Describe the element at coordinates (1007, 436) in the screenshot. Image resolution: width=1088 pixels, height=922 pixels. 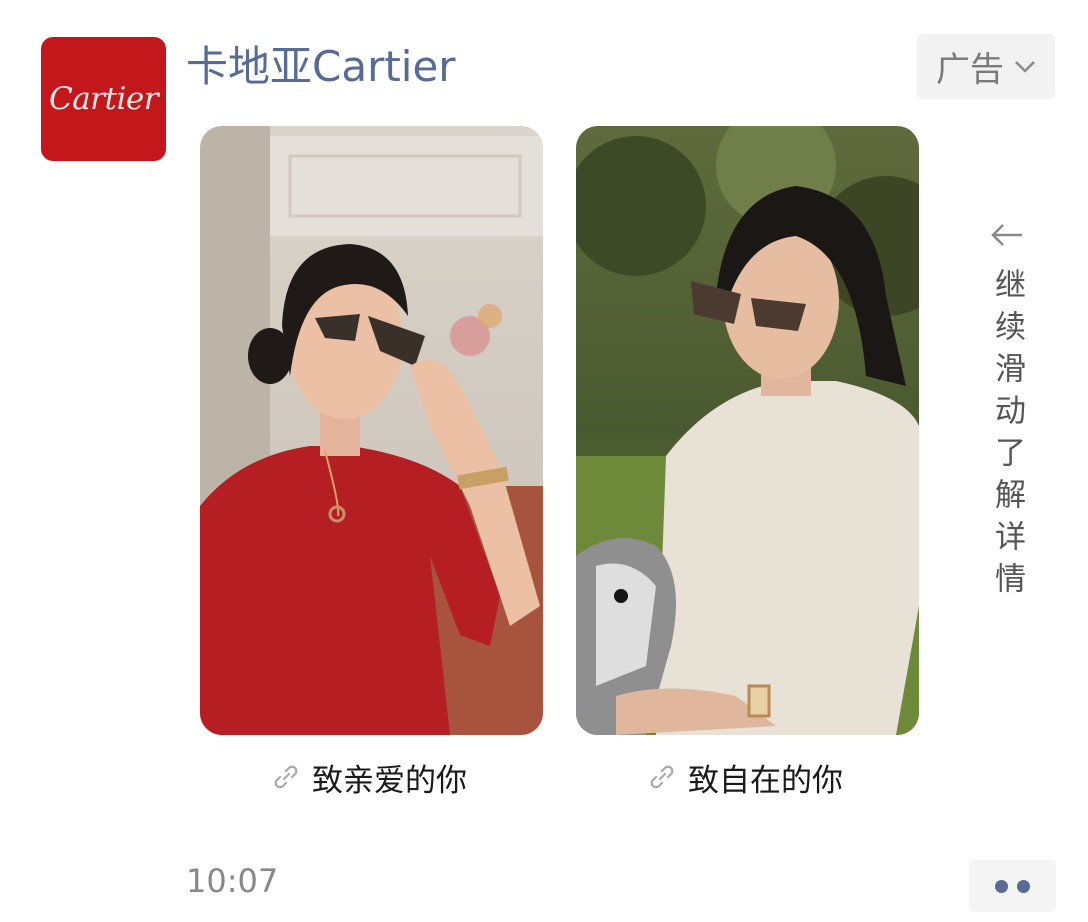
I see `swipe-hint-text: 继续滑动了解详情` at that location.